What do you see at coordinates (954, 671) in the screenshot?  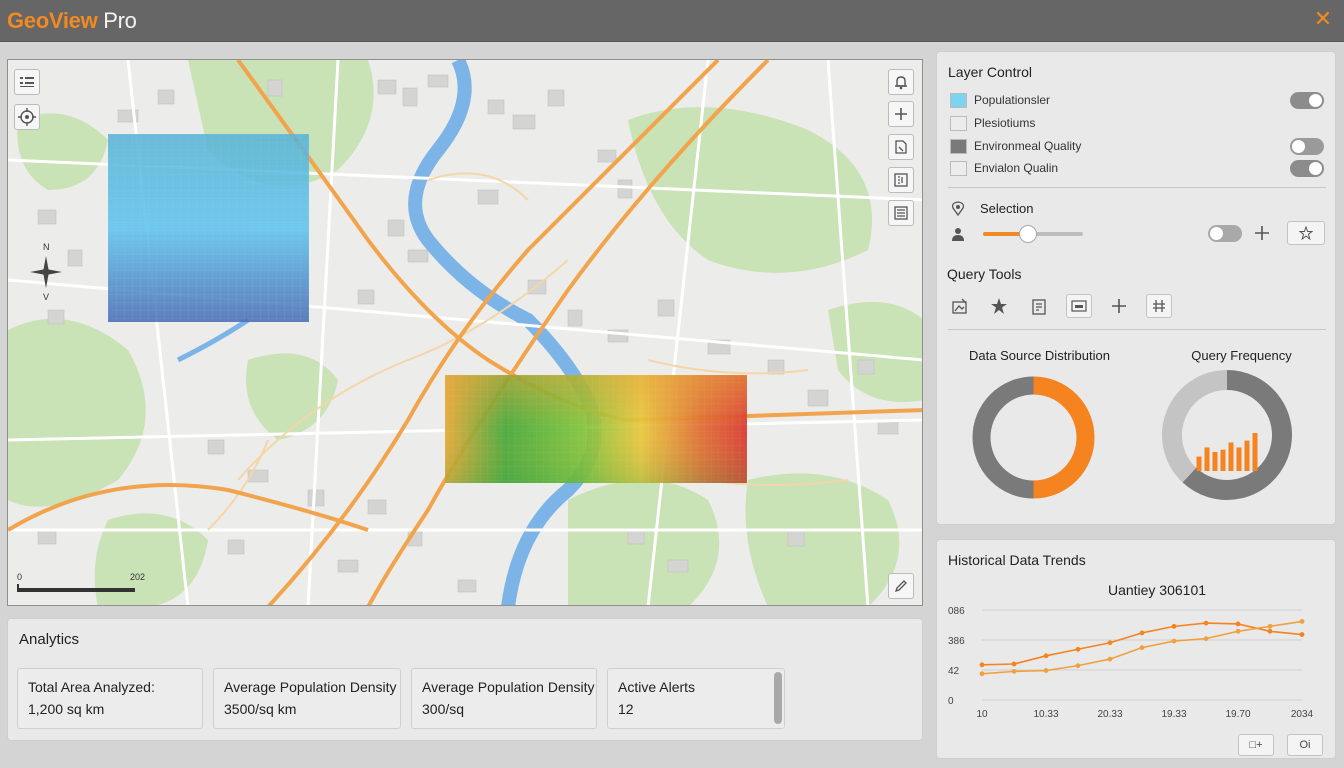 I see `y-tick-label: 42` at bounding box center [954, 671].